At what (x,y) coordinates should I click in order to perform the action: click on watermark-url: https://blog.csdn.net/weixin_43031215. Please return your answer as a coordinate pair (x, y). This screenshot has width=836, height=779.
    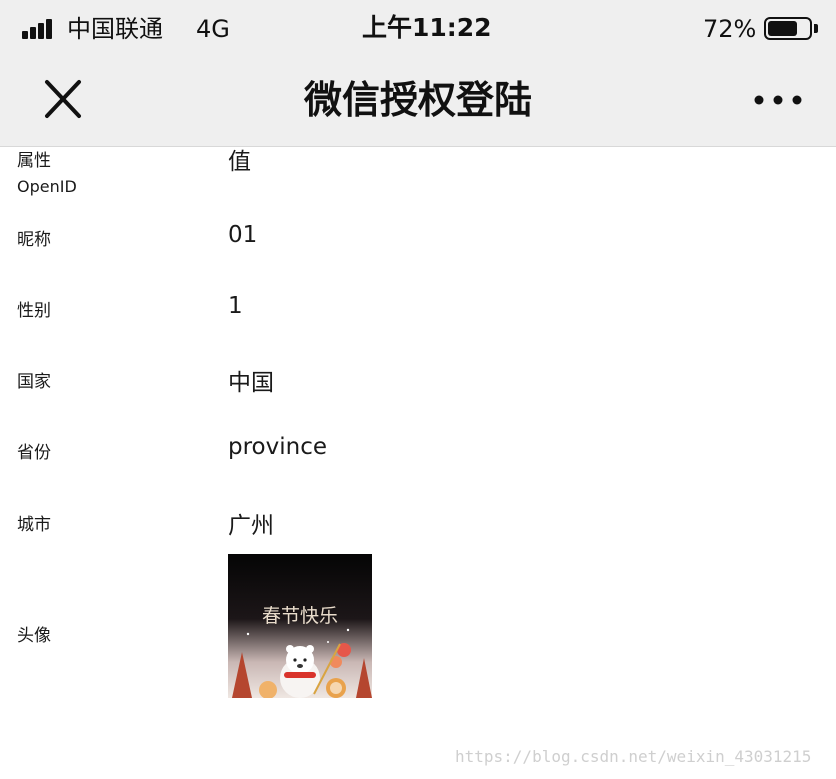
    Looking at the image, I should click on (633, 756).